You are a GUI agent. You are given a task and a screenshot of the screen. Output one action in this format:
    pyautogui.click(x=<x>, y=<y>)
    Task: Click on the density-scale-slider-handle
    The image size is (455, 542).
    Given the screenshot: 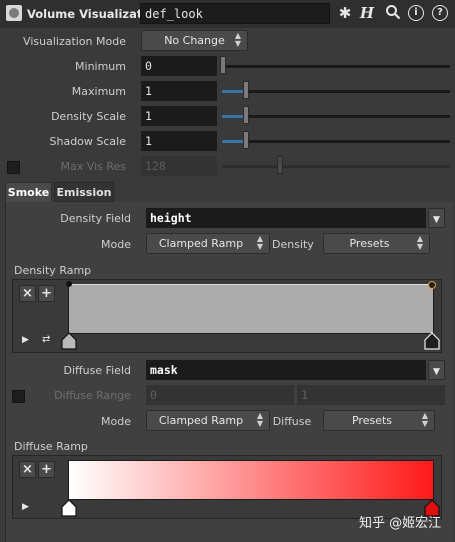 What is the action you would take?
    pyautogui.click(x=246, y=115)
    